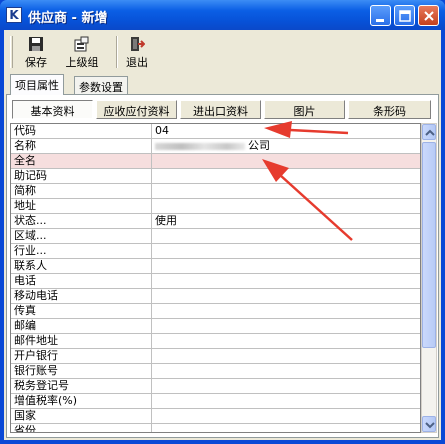 Image resolution: width=445 pixels, height=444 pixels. Describe the element at coordinates (222, 84) in the screenshot. I see `primary-tabs: 项目属性 参数设置` at that location.